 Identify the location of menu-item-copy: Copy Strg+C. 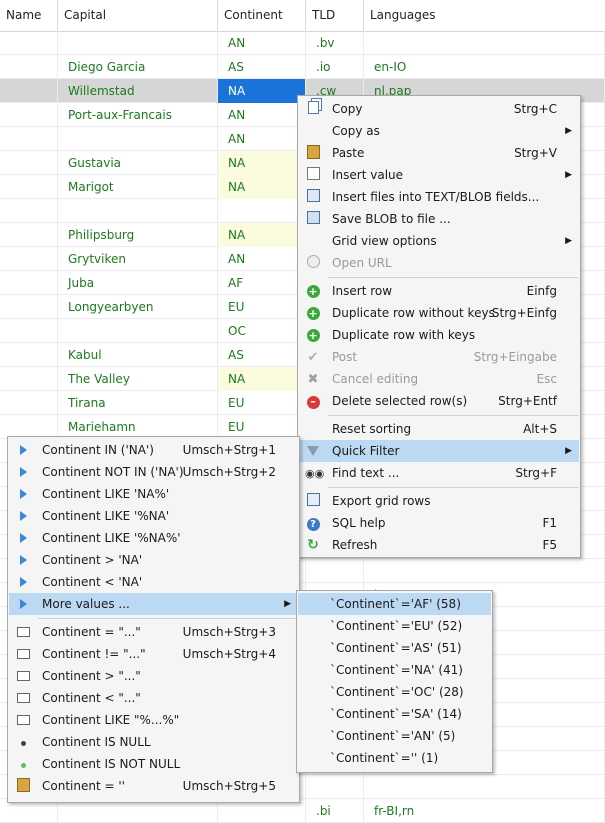
(439, 109).